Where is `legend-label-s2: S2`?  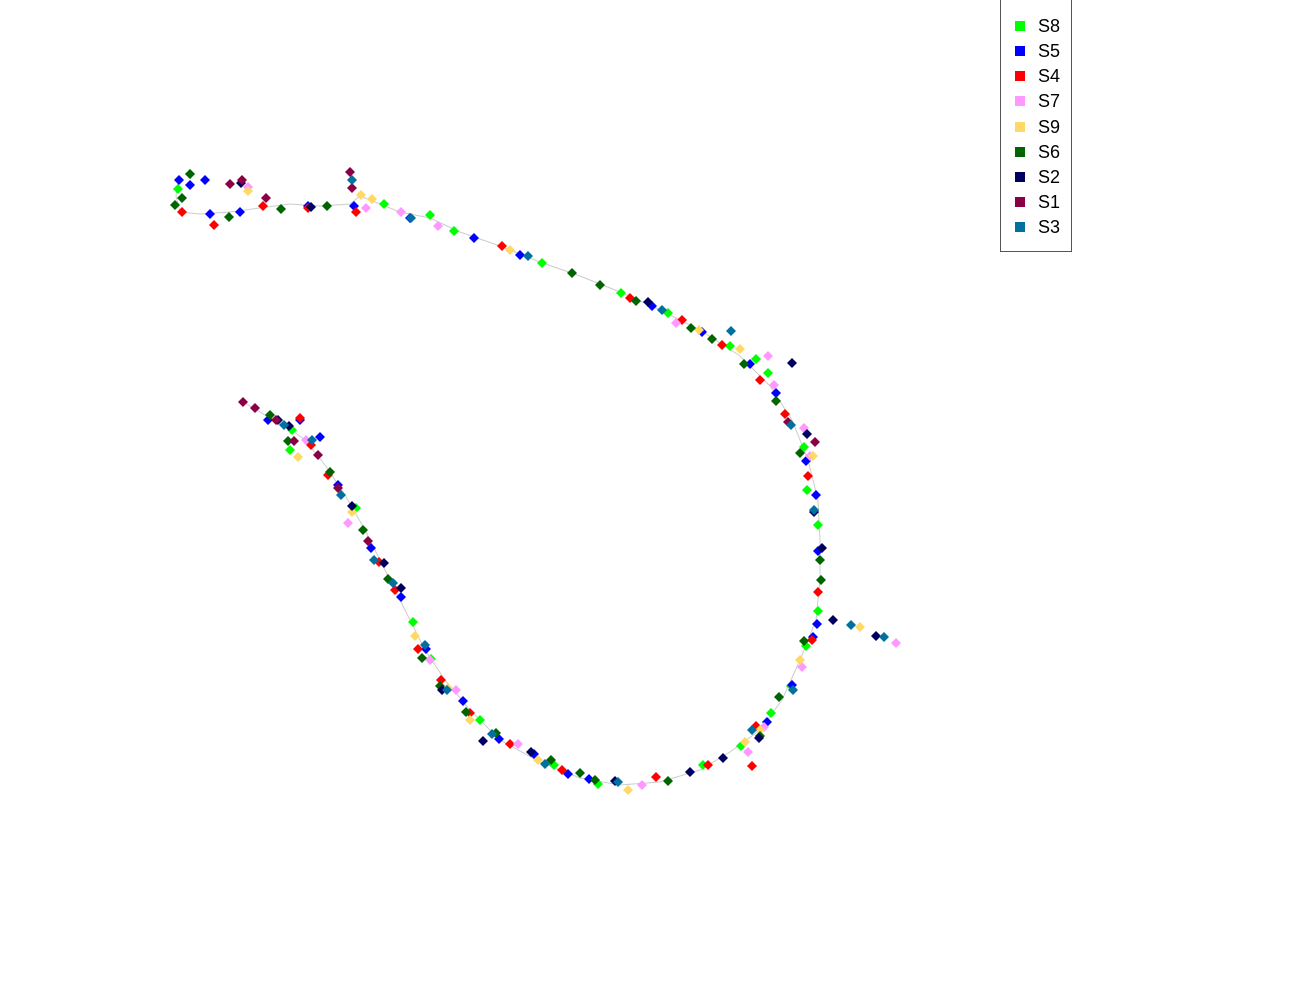 legend-label-s2: S2 is located at coordinates (1049, 176).